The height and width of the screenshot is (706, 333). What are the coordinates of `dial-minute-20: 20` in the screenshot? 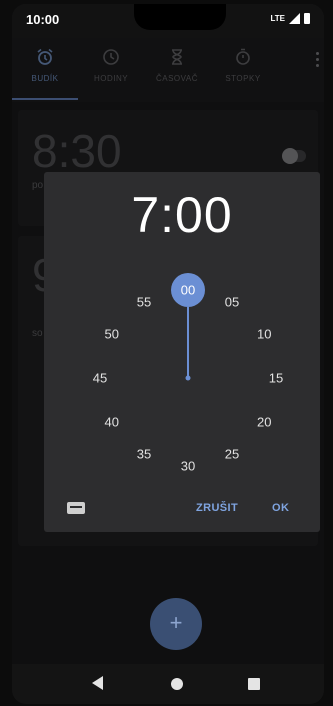 It's located at (264, 422).